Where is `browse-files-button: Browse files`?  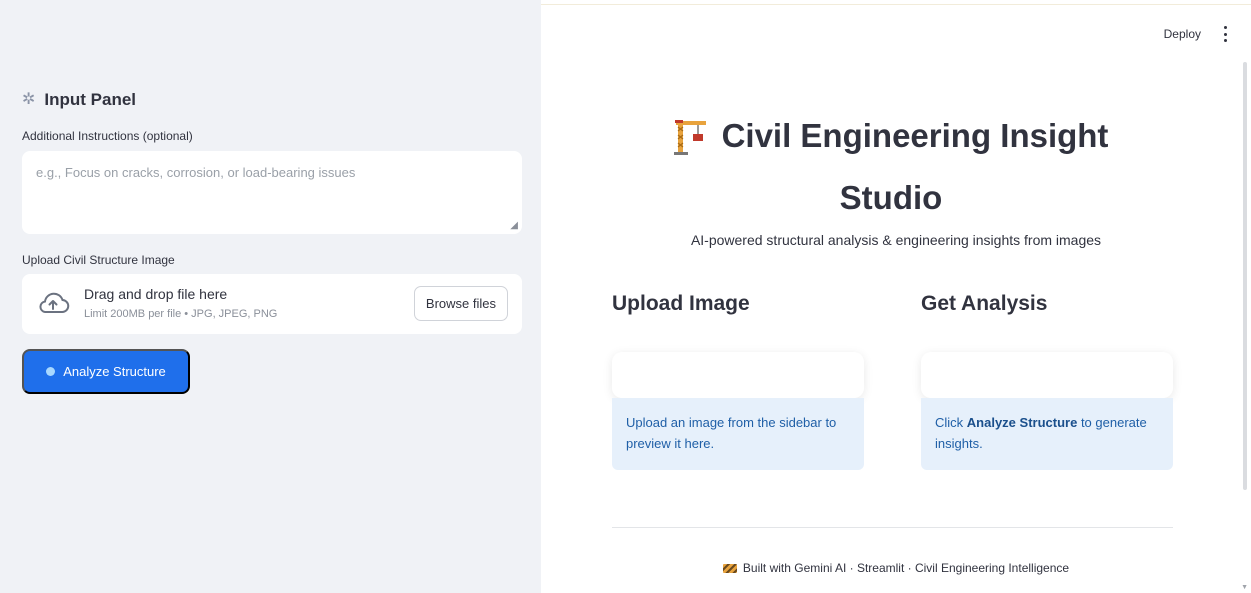 browse-files-button: Browse files is located at coordinates (460, 303).